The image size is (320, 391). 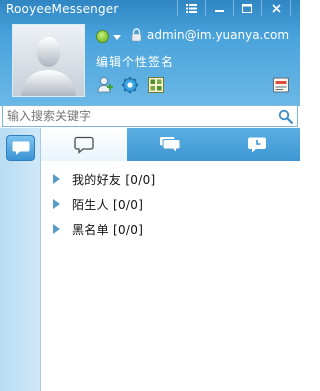 I want to click on close-icon, so click(x=276, y=8).